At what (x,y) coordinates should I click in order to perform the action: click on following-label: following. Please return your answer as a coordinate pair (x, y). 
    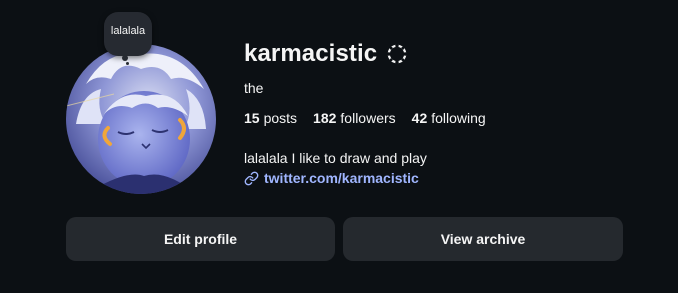
    Looking at the image, I should click on (458, 118).